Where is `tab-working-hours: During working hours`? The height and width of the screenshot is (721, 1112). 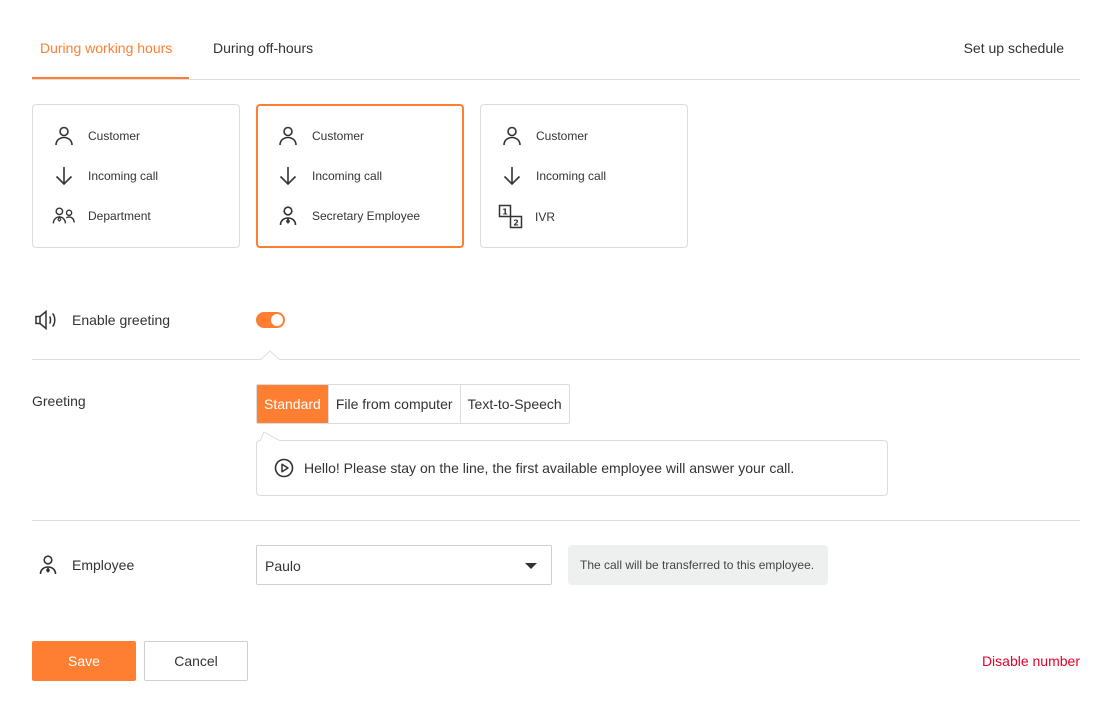 tab-working-hours: During working hours is located at coordinates (106, 48).